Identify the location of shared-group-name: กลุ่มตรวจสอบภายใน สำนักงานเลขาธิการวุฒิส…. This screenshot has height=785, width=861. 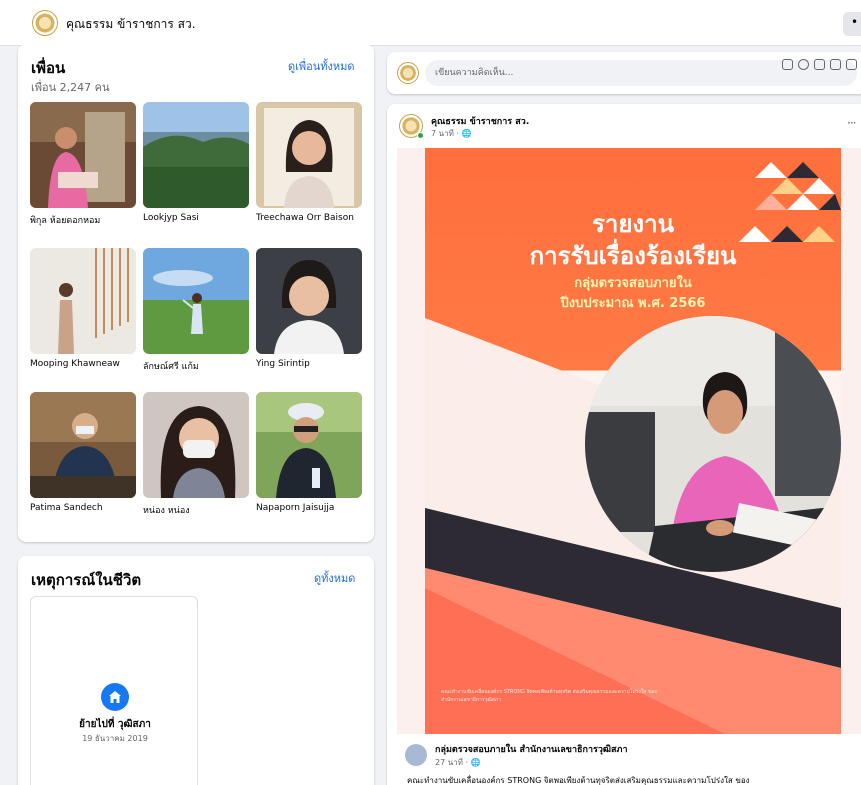
(531, 749).